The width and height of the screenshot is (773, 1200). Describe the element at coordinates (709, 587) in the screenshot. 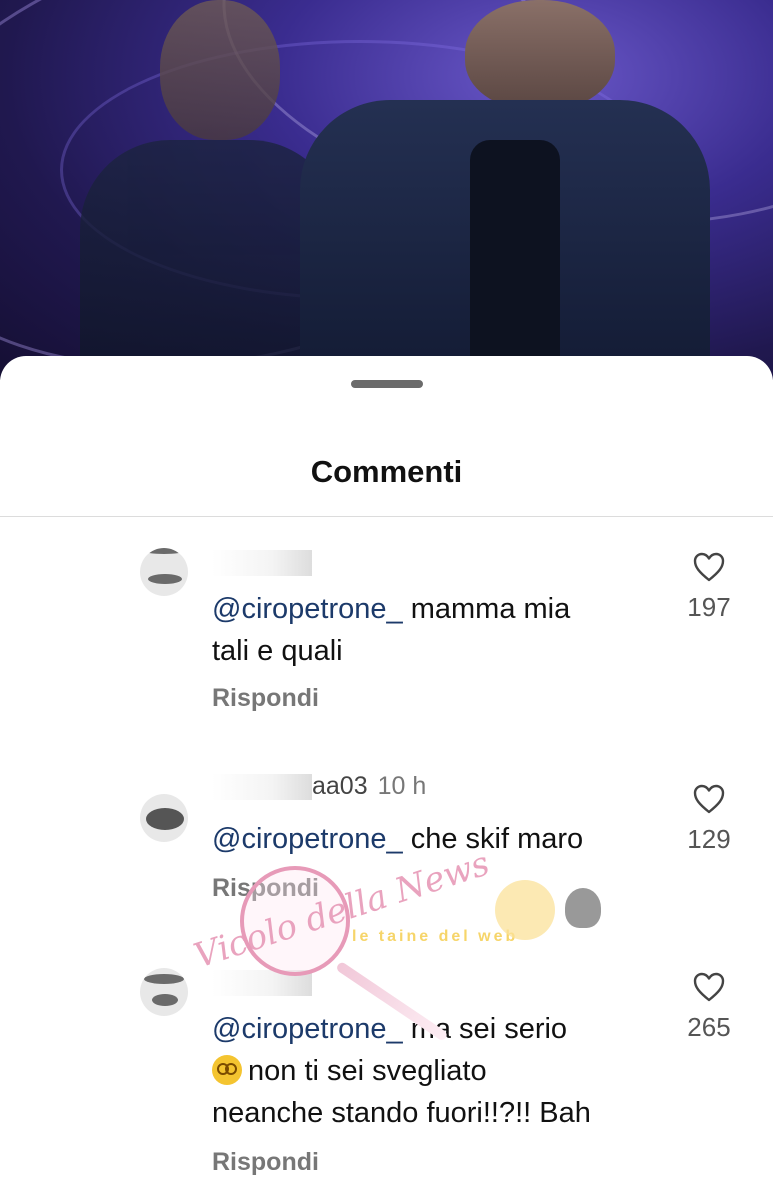

I see `like-button: 197` at that location.